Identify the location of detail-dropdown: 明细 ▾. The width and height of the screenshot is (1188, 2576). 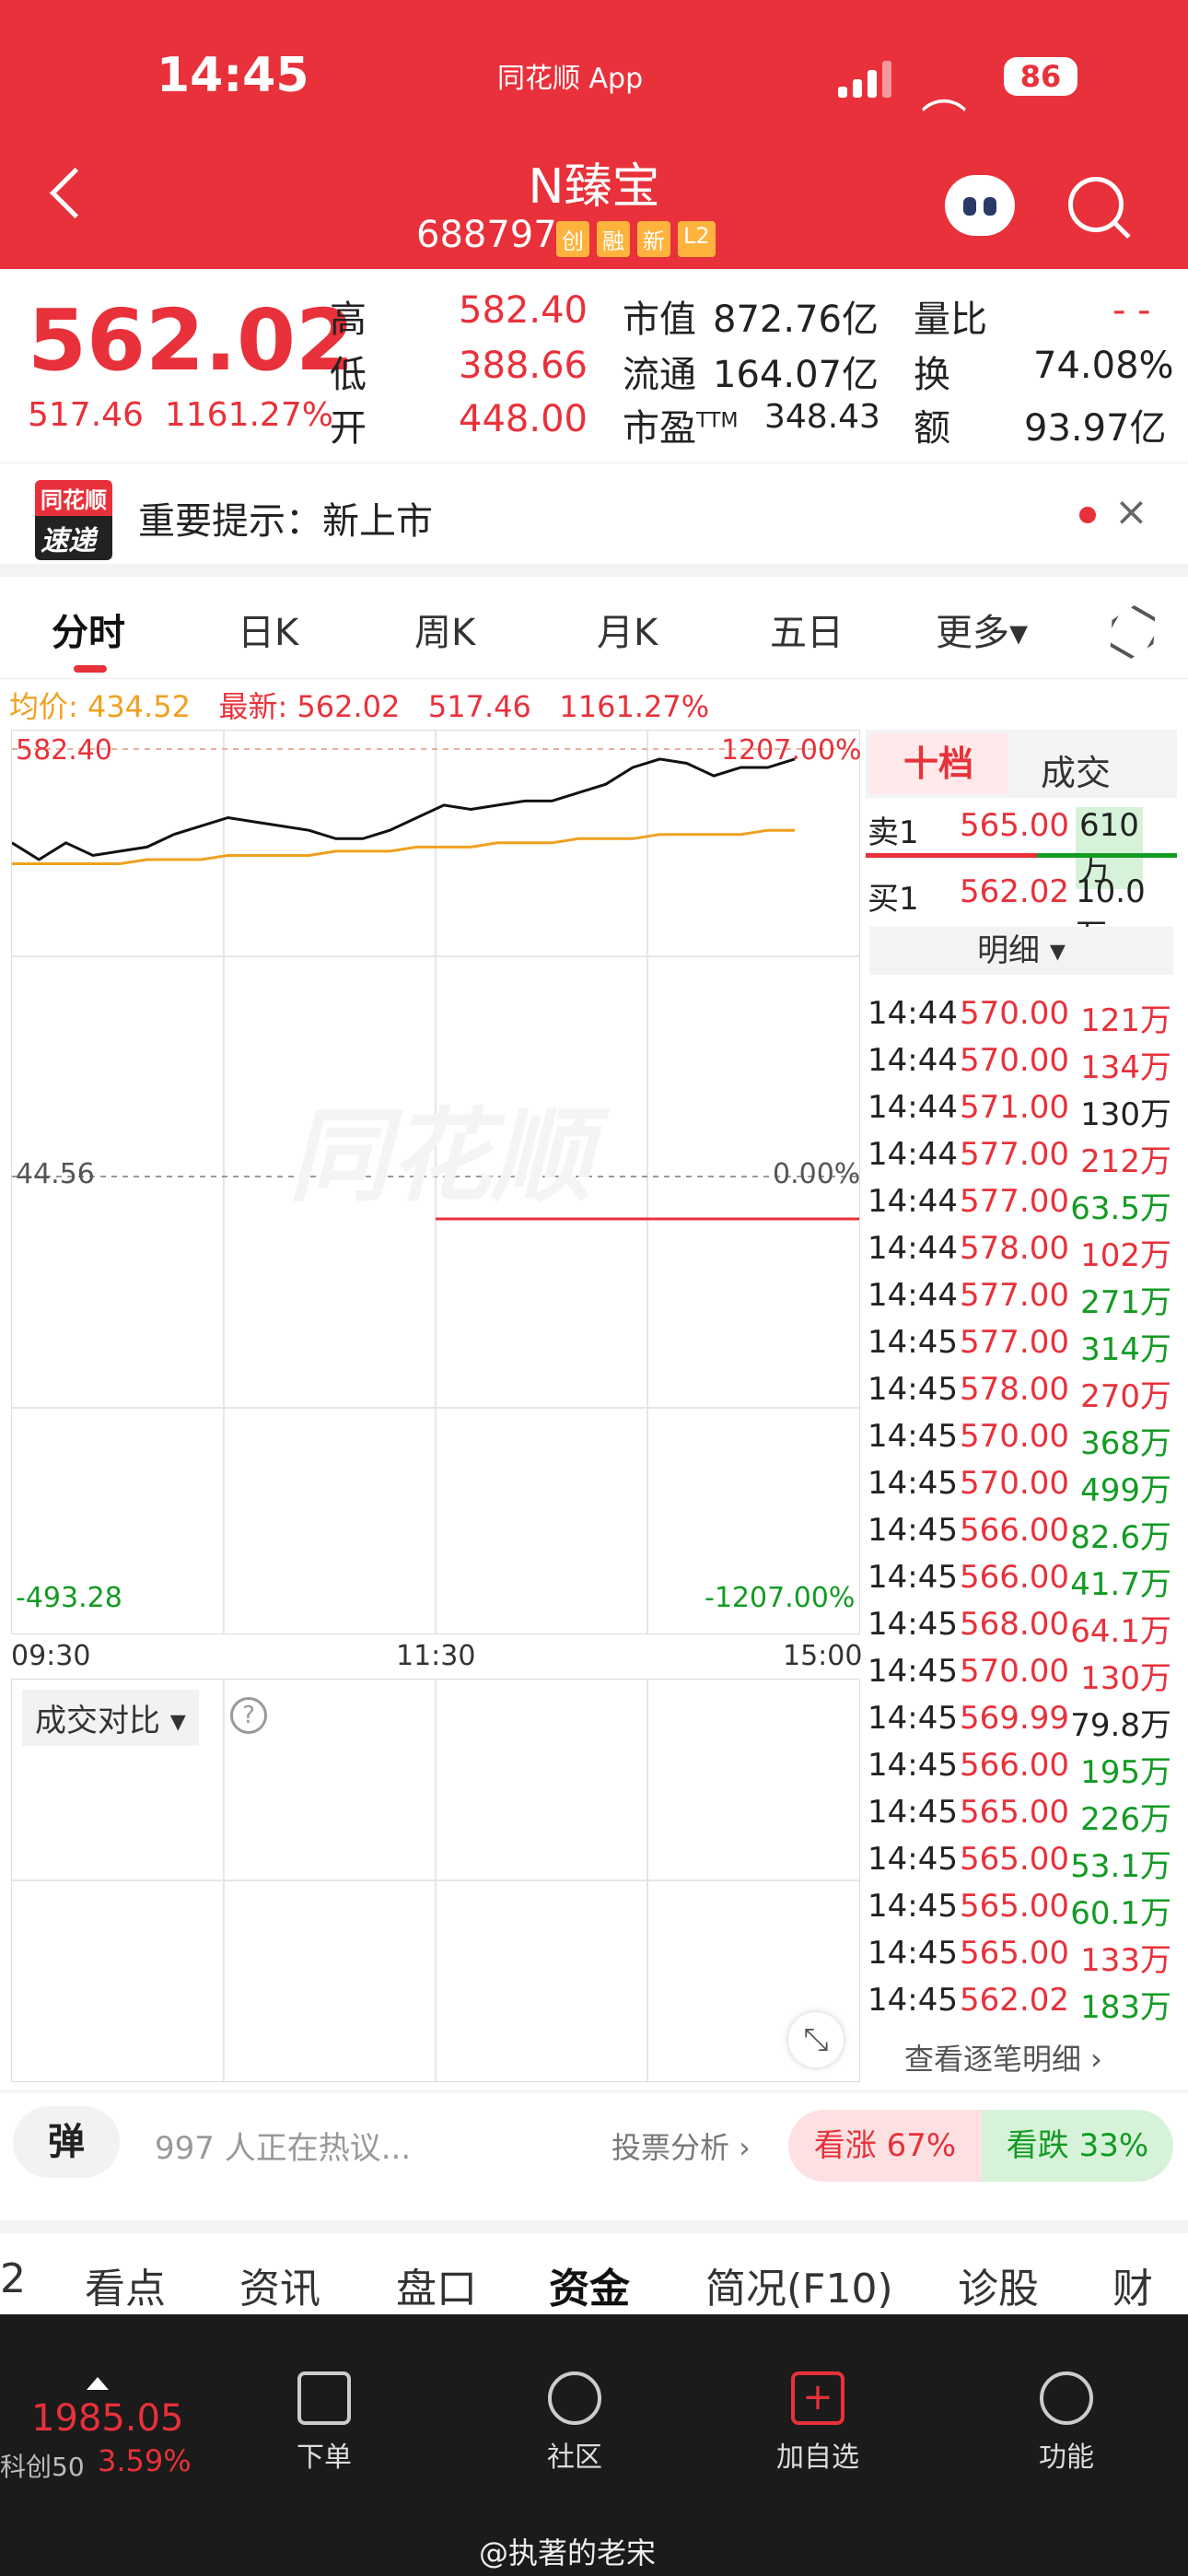
(1021, 951).